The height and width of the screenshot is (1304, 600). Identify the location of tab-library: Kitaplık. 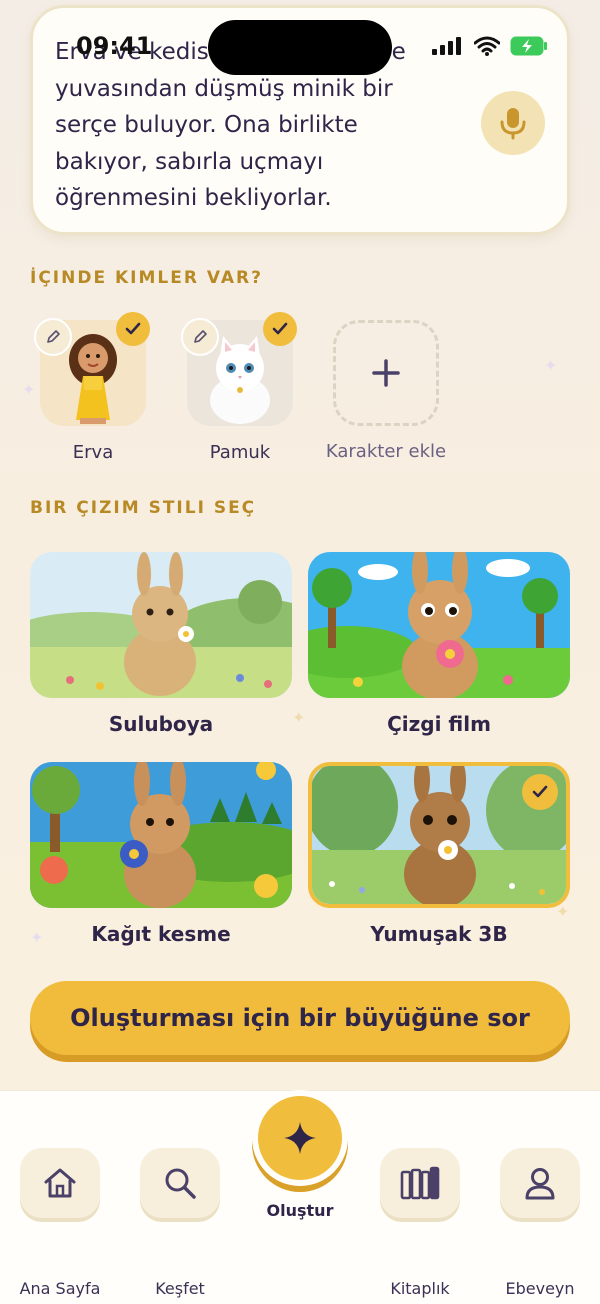
(420, 1223).